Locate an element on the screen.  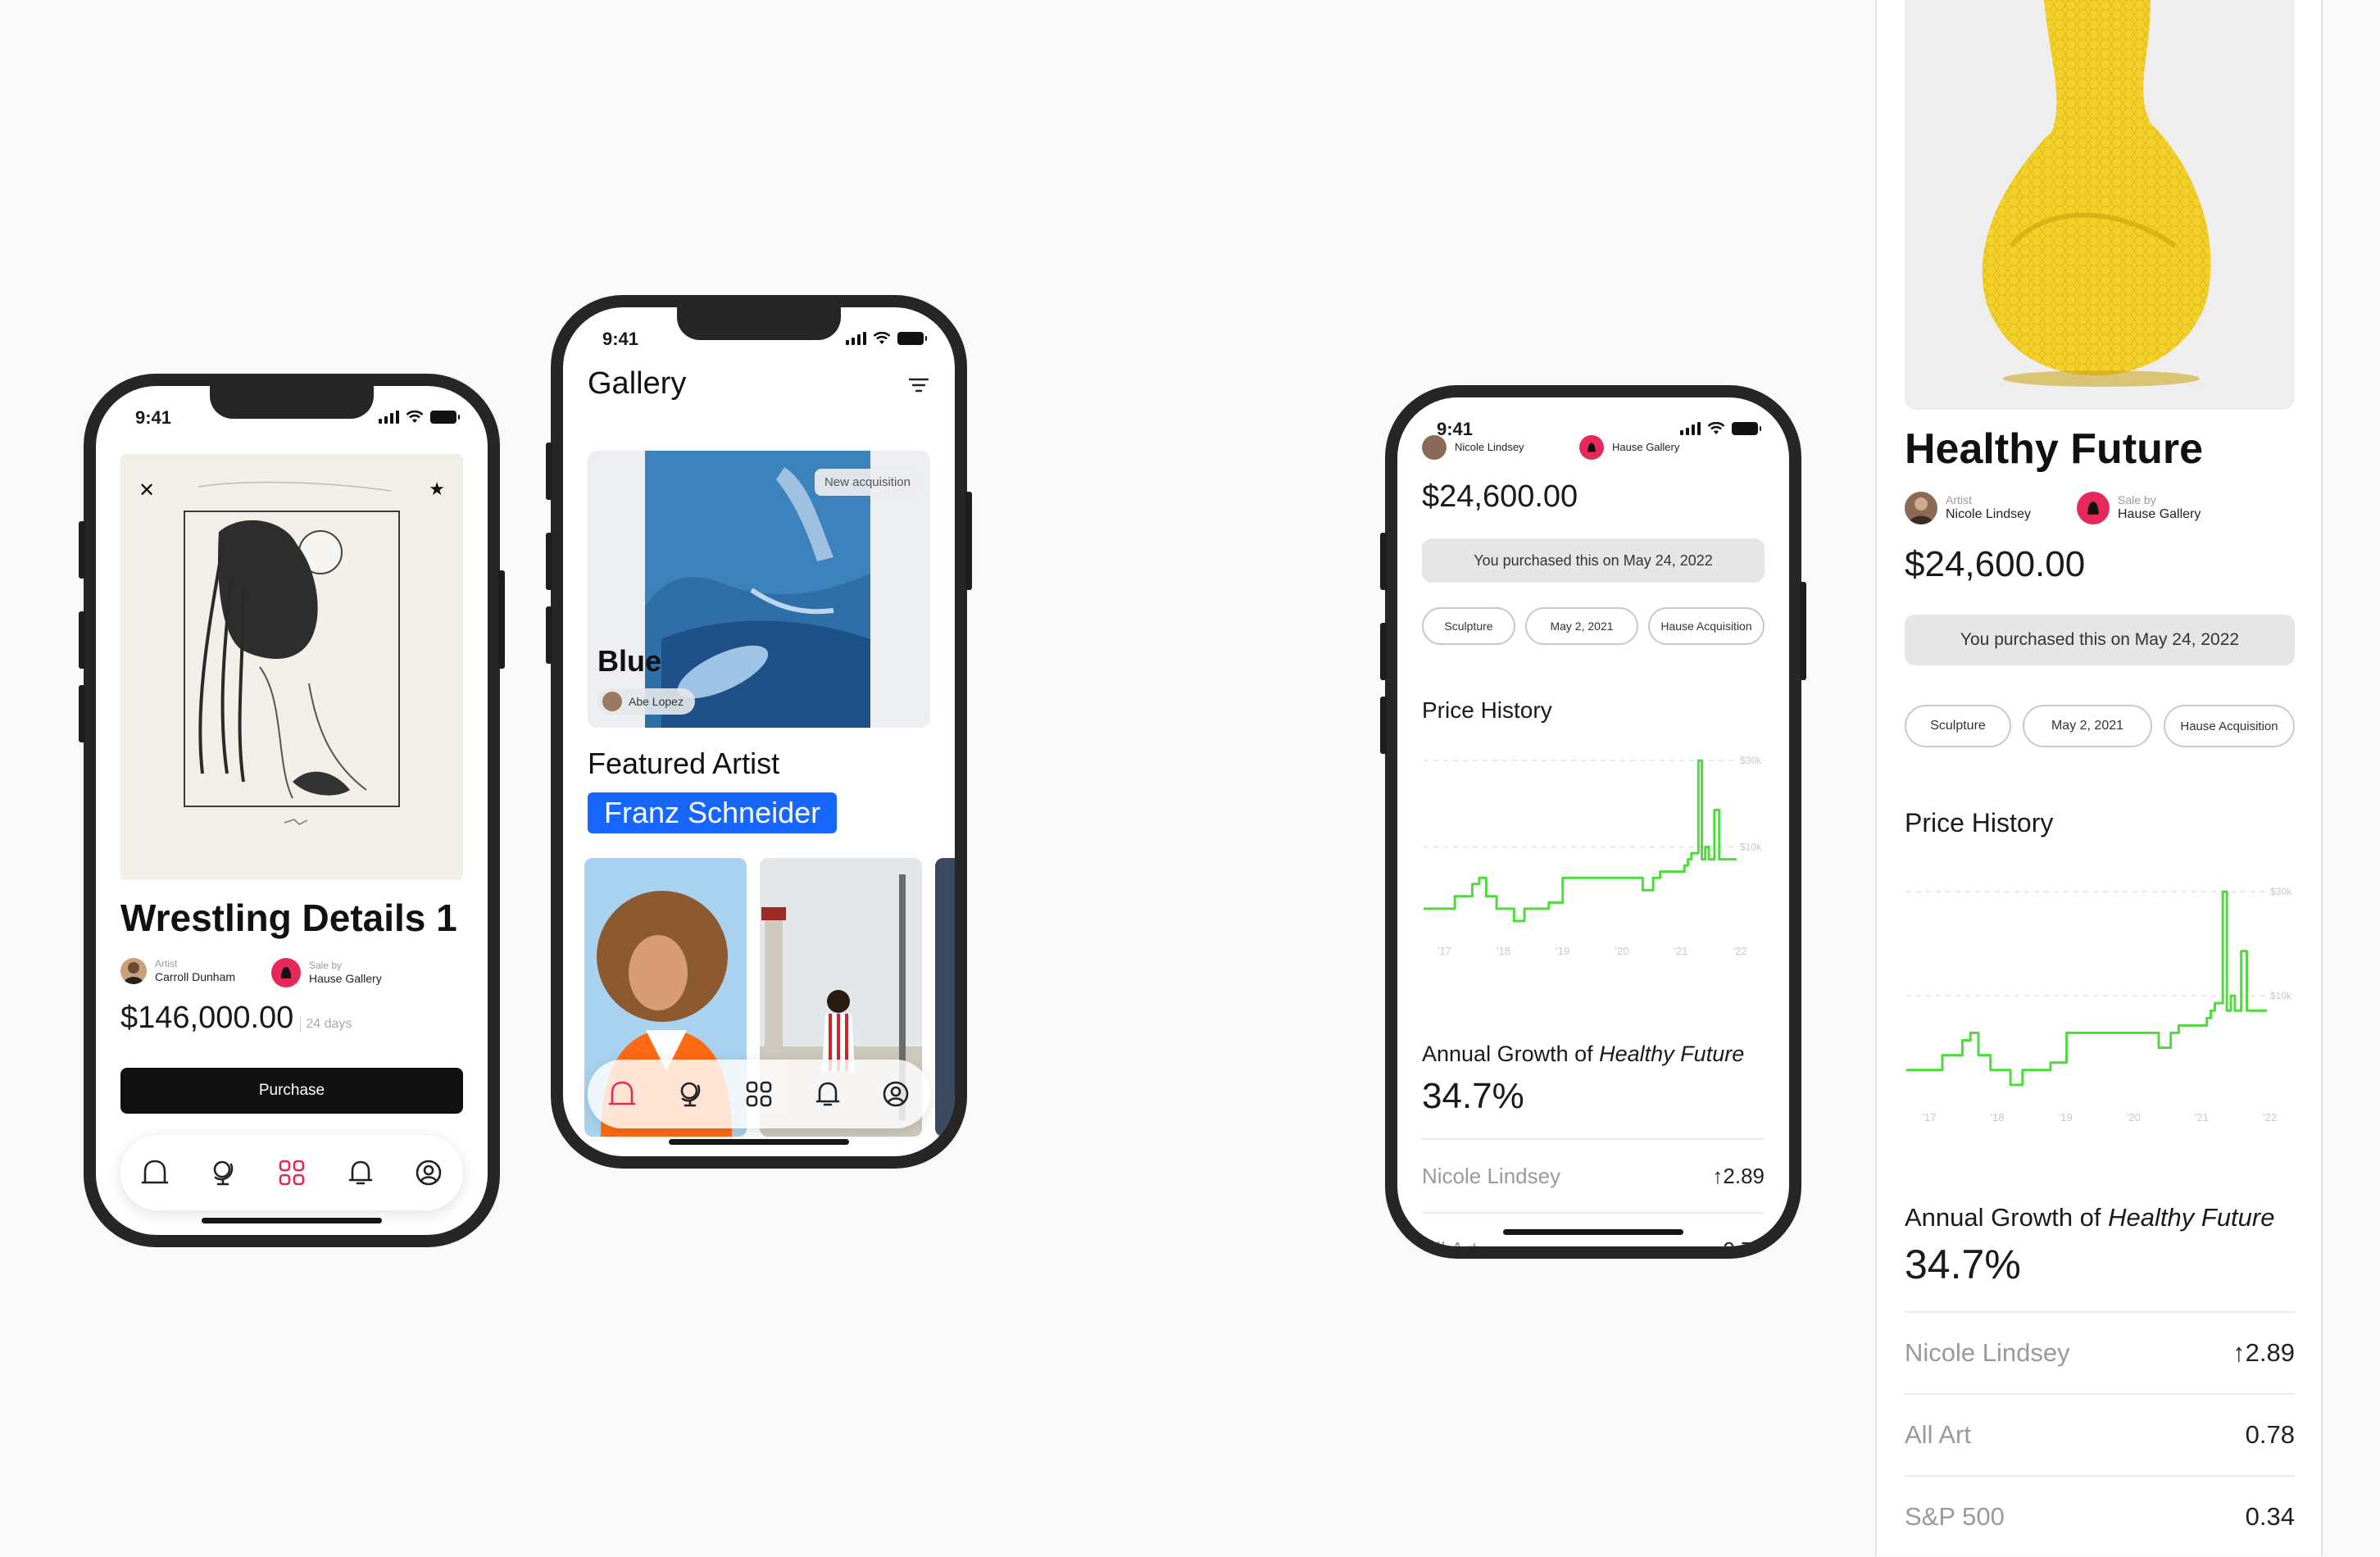
section-title: Featured Artist is located at coordinates (684, 764).